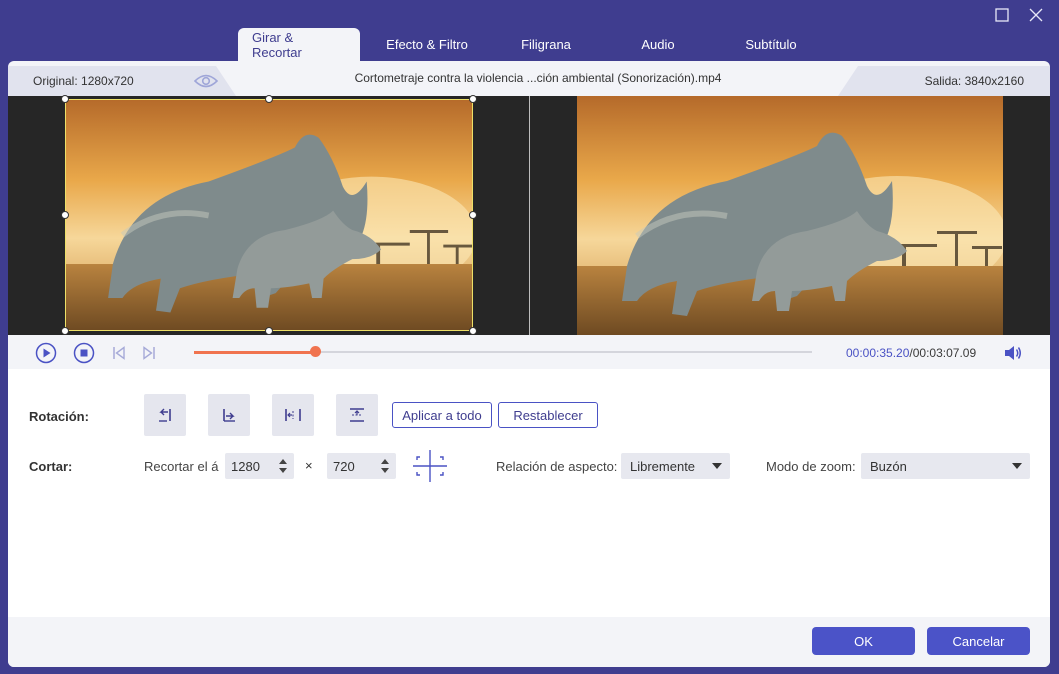 This screenshot has height=674, width=1059. I want to click on crop-area-label: Recortar el á, so click(181, 466).